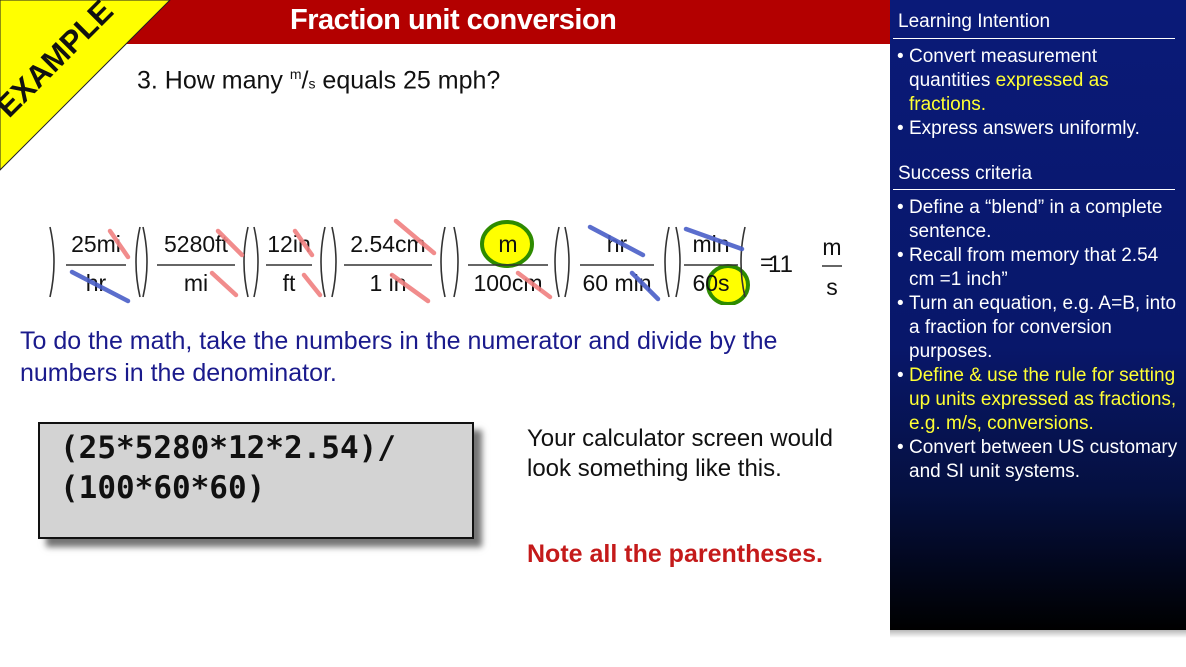 This screenshot has height=667, width=1186. What do you see at coordinates (675, 554) in the screenshot?
I see `parentheses-note: Note all the parentheses.` at bounding box center [675, 554].